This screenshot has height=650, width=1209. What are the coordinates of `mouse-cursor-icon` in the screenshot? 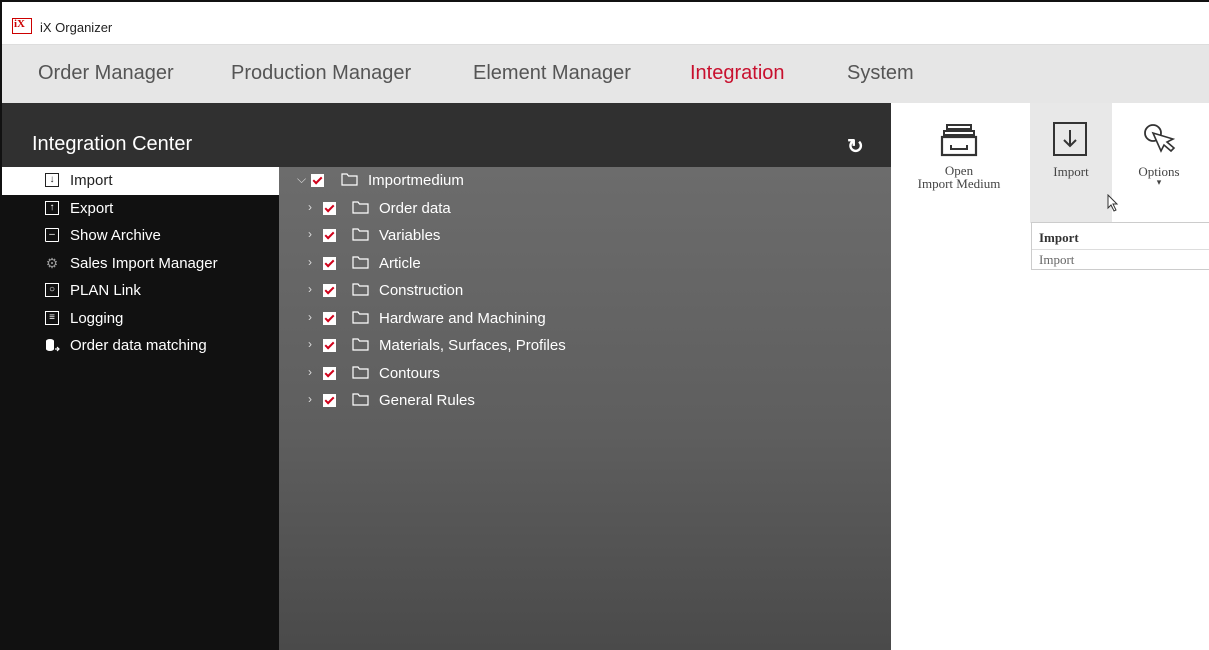 It's located at (1113, 203).